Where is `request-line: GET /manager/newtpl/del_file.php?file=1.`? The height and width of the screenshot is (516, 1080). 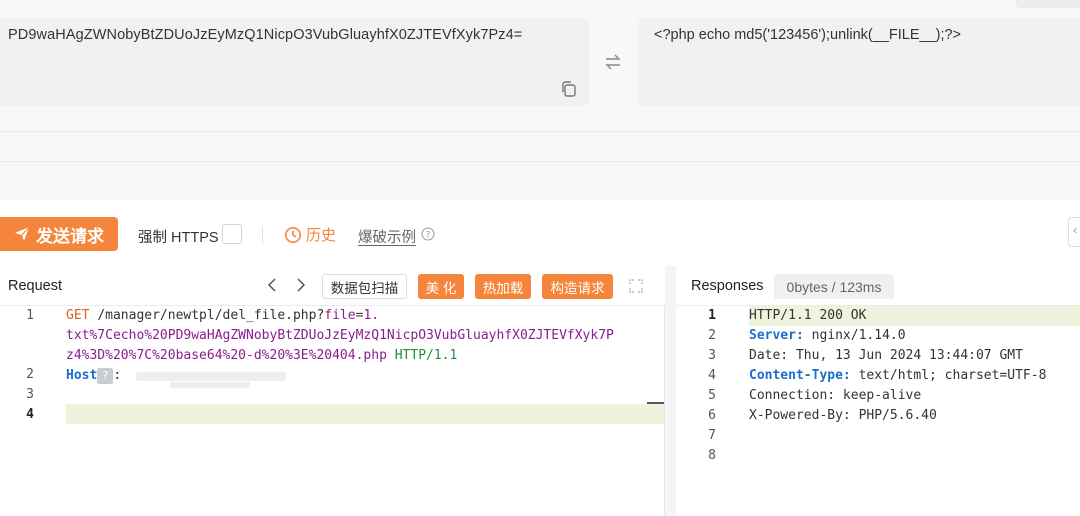 request-line: GET /manager/newtpl/del_file.php?file=1. is located at coordinates (222, 316).